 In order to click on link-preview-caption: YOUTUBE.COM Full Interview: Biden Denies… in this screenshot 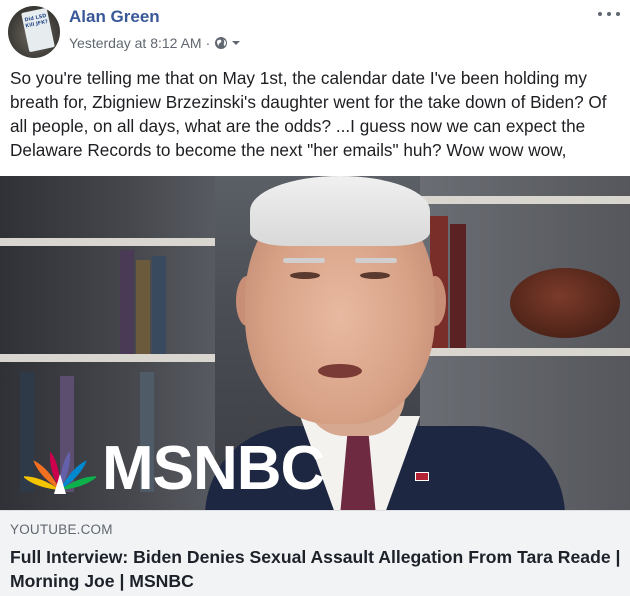, I will do `click(315, 553)`.